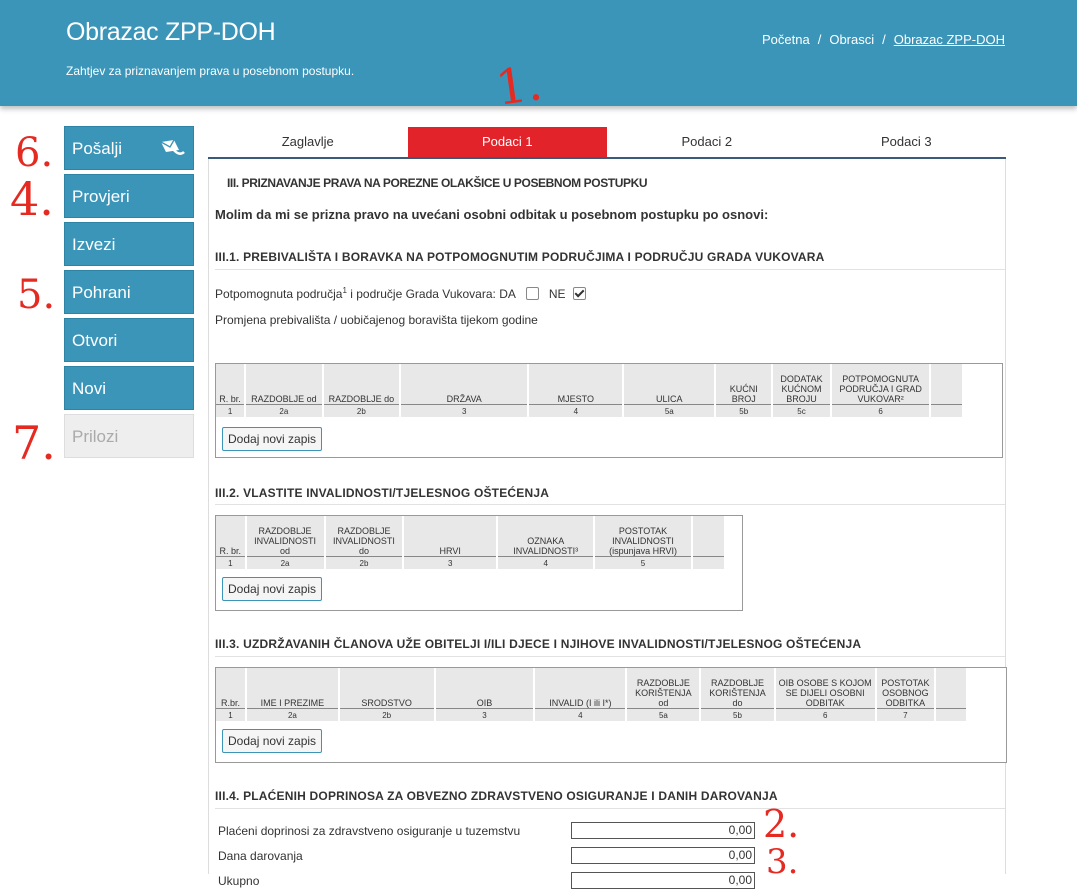 The height and width of the screenshot is (889, 1077). I want to click on s1-col-header: POTPOMOGNUTA PODRUČJA I GRAD VUKOVAR², so click(881, 384).